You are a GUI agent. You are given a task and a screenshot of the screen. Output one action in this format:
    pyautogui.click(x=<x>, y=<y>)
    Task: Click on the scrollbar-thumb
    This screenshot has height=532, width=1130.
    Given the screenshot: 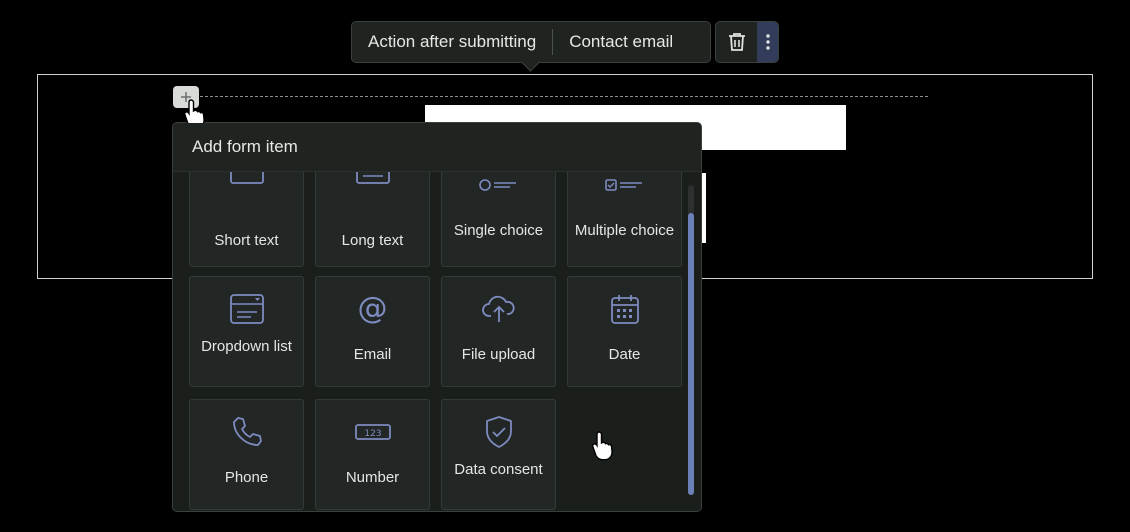 What is the action you would take?
    pyautogui.click(x=691, y=354)
    